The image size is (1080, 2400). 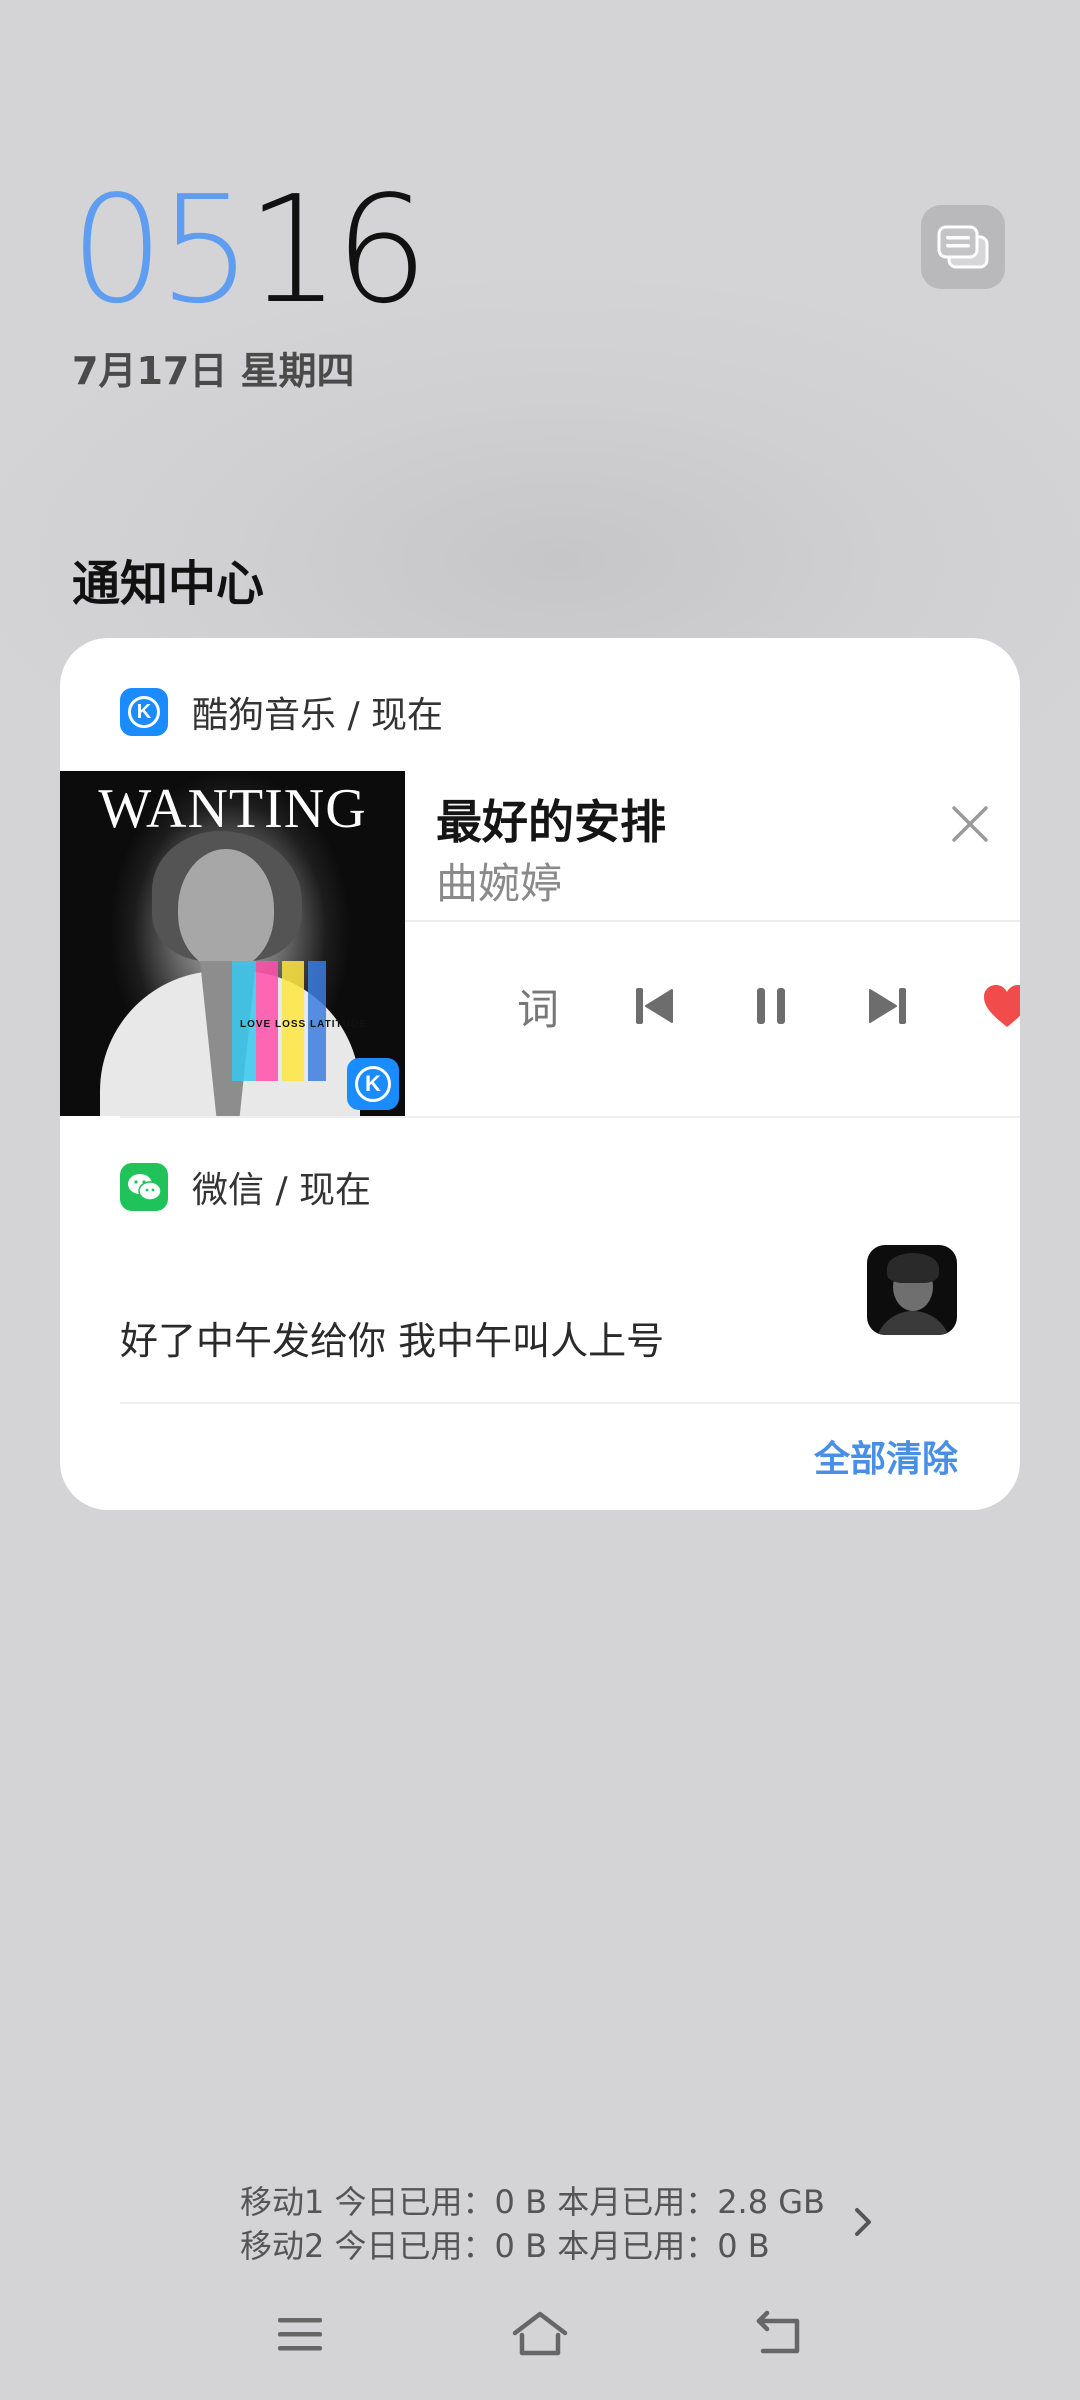 I want to click on music-notification-header: K 酷狗音乐 / 现在, so click(x=281, y=712).